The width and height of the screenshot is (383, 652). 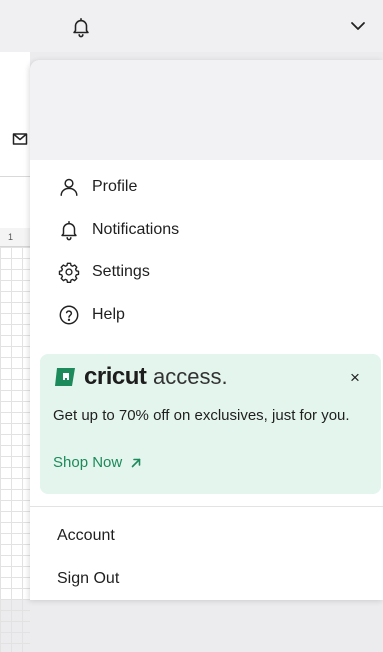 I want to click on chevron-down-icon, so click(x=358, y=26).